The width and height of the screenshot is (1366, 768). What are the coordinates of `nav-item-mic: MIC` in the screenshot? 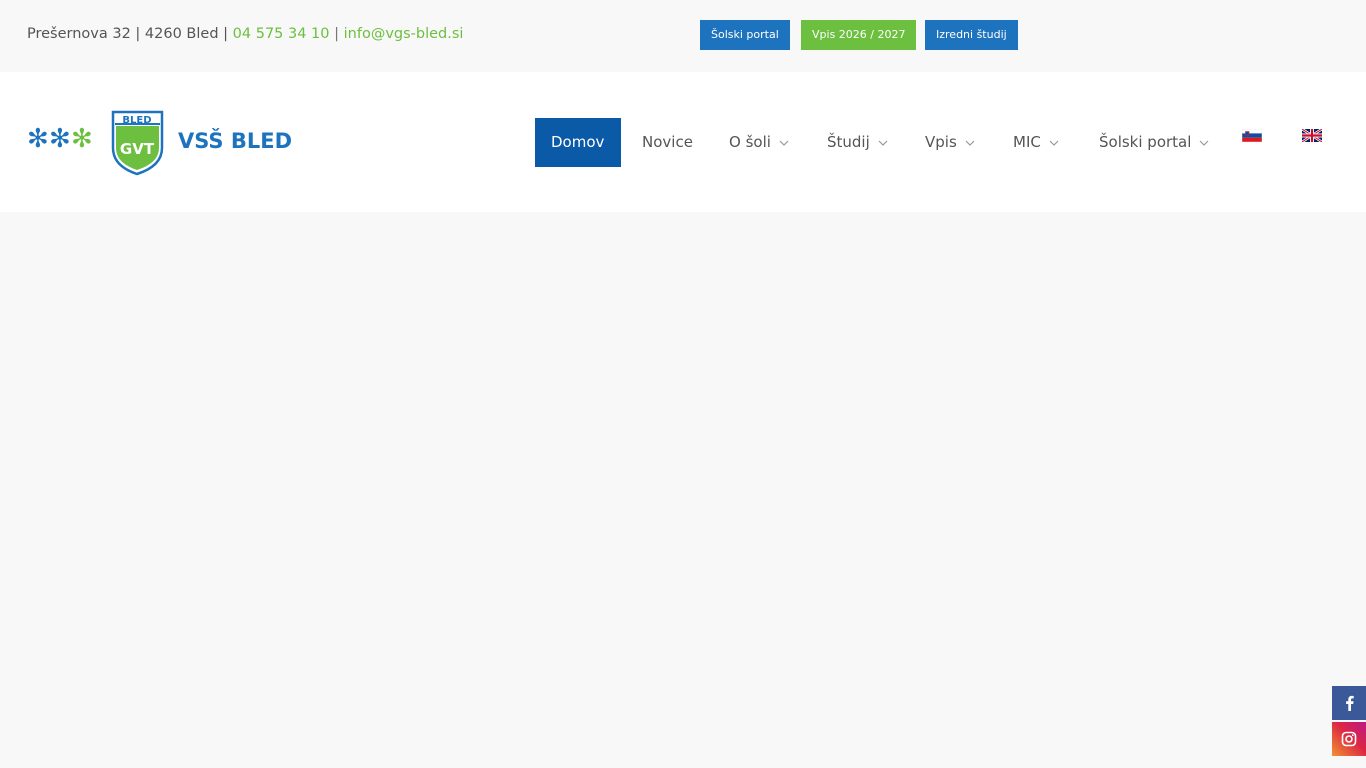 It's located at (1036, 142).